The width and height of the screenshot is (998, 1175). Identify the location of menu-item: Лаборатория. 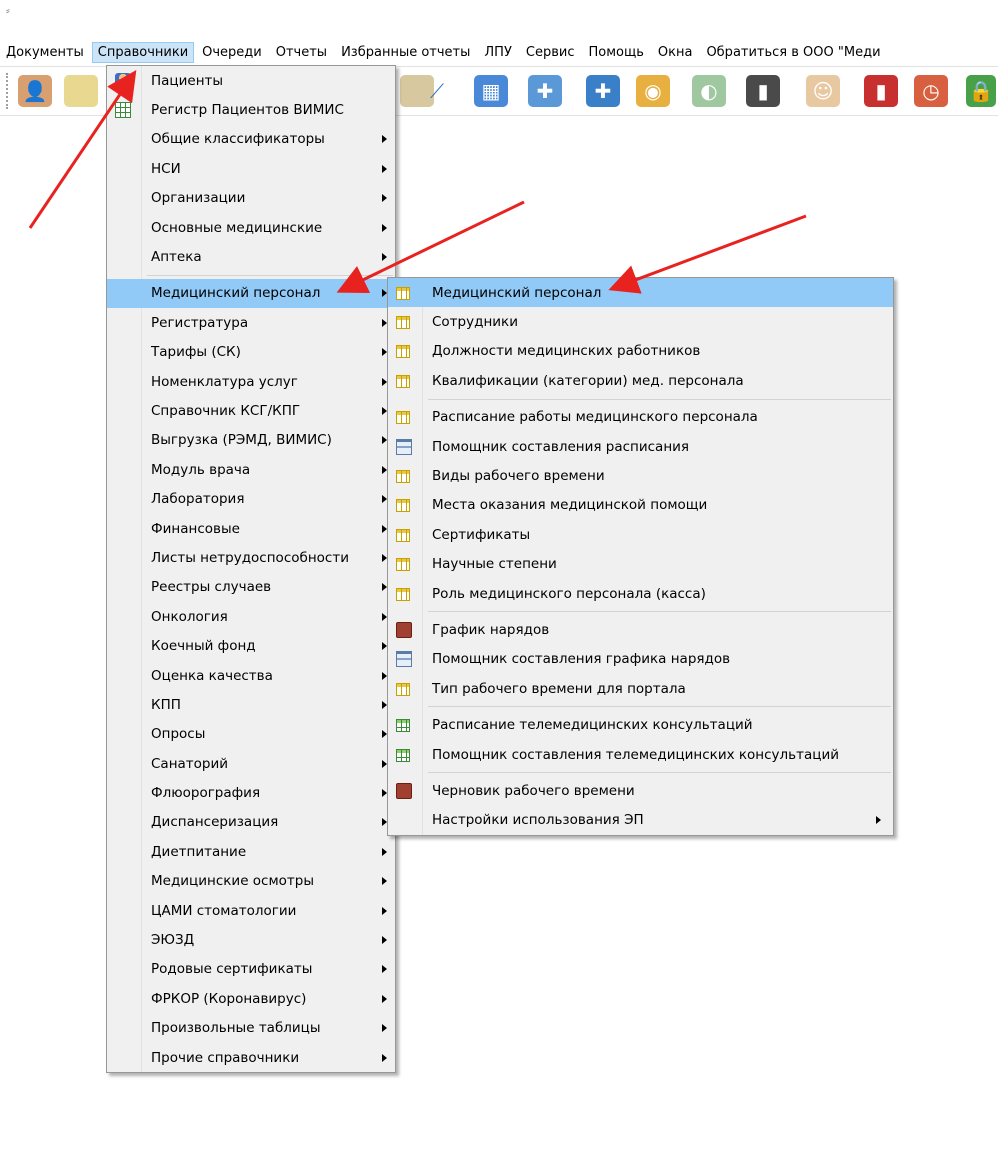
(251, 498).